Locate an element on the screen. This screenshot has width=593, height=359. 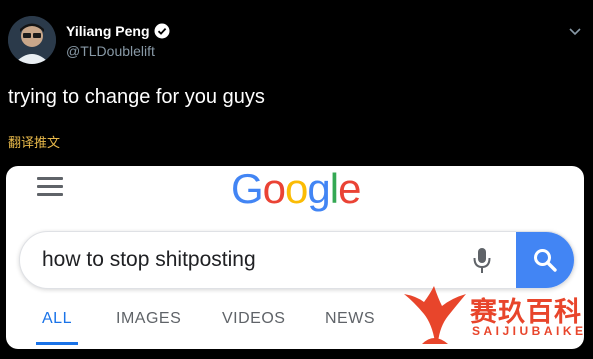
active-tab-indicator is located at coordinates (57, 343).